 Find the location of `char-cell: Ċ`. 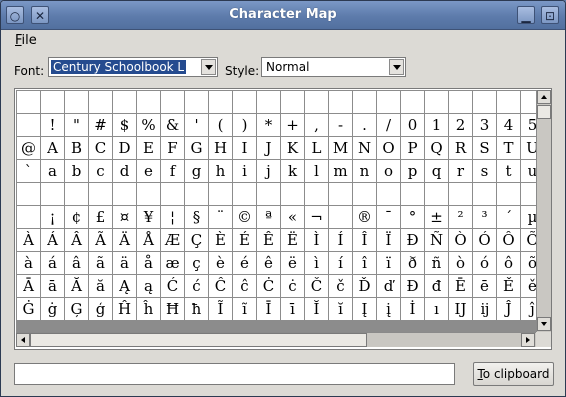

char-cell: Ċ is located at coordinates (268, 286).